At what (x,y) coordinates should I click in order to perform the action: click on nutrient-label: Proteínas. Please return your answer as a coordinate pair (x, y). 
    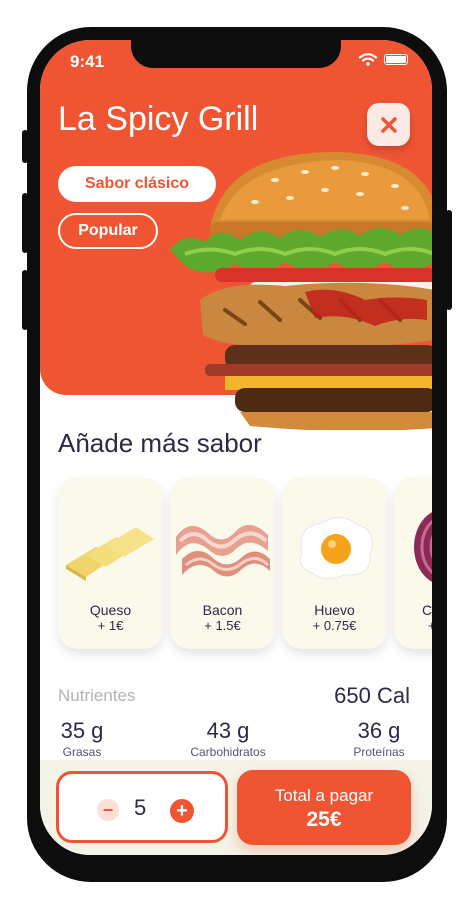
    Looking at the image, I should click on (379, 752).